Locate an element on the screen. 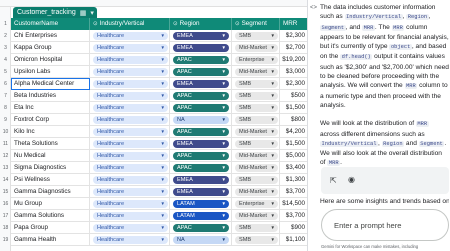  mrr-cell: $3,700 is located at coordinates (293, 216).